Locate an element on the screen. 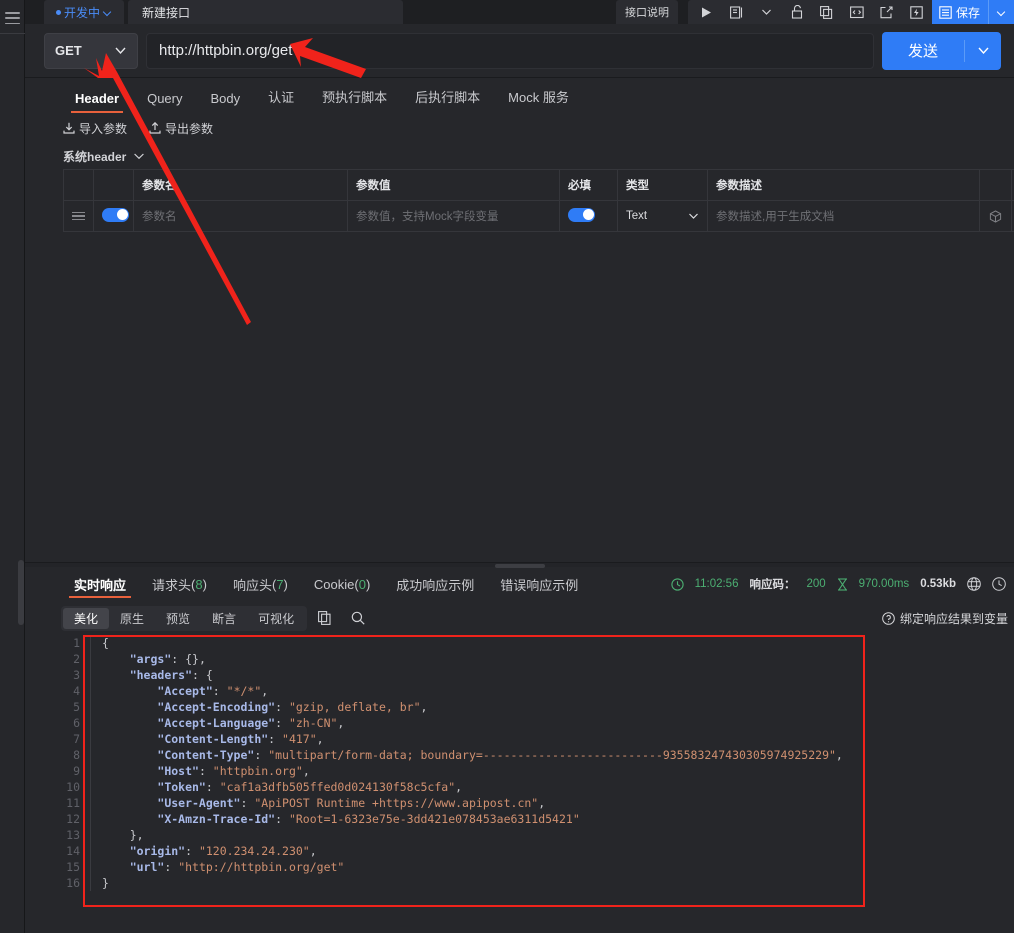  tab-realtime-response: 实时响应 is located at coordinates (100, 584).